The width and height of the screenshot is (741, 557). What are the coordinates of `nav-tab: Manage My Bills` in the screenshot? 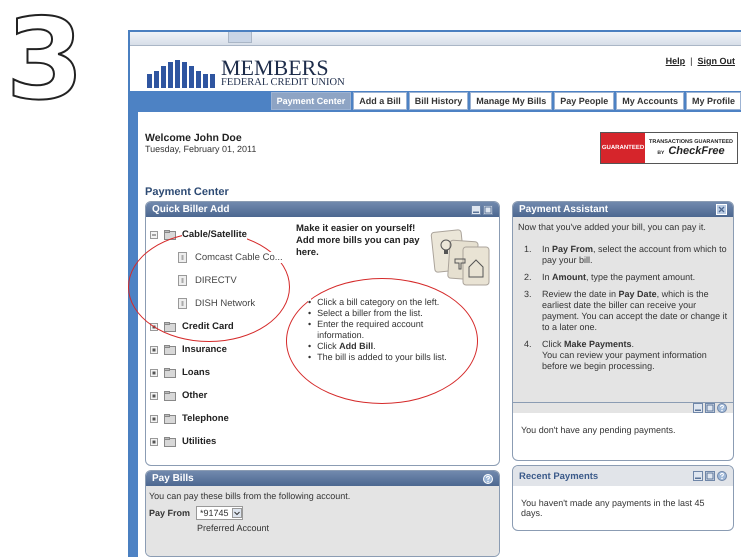 It's located at (511, 101).